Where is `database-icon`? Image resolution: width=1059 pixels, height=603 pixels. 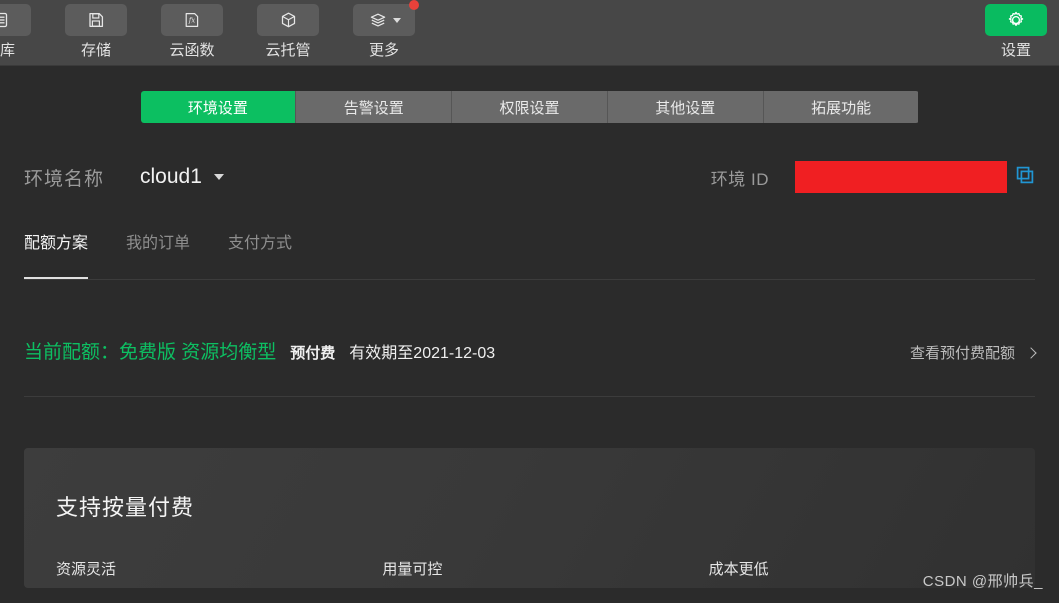 database-icon is located at coordinates (4, 20).